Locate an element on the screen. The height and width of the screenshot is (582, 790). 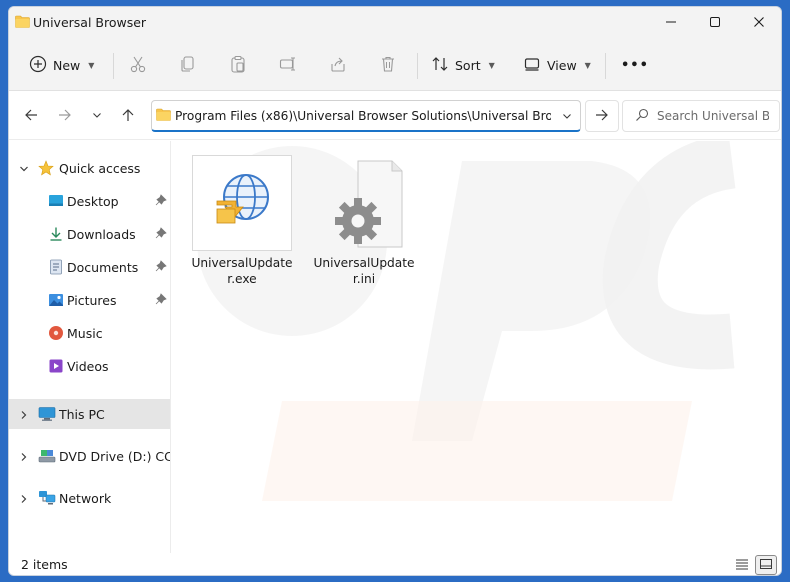
recent-locations-button is located at coordinates (97, 116).